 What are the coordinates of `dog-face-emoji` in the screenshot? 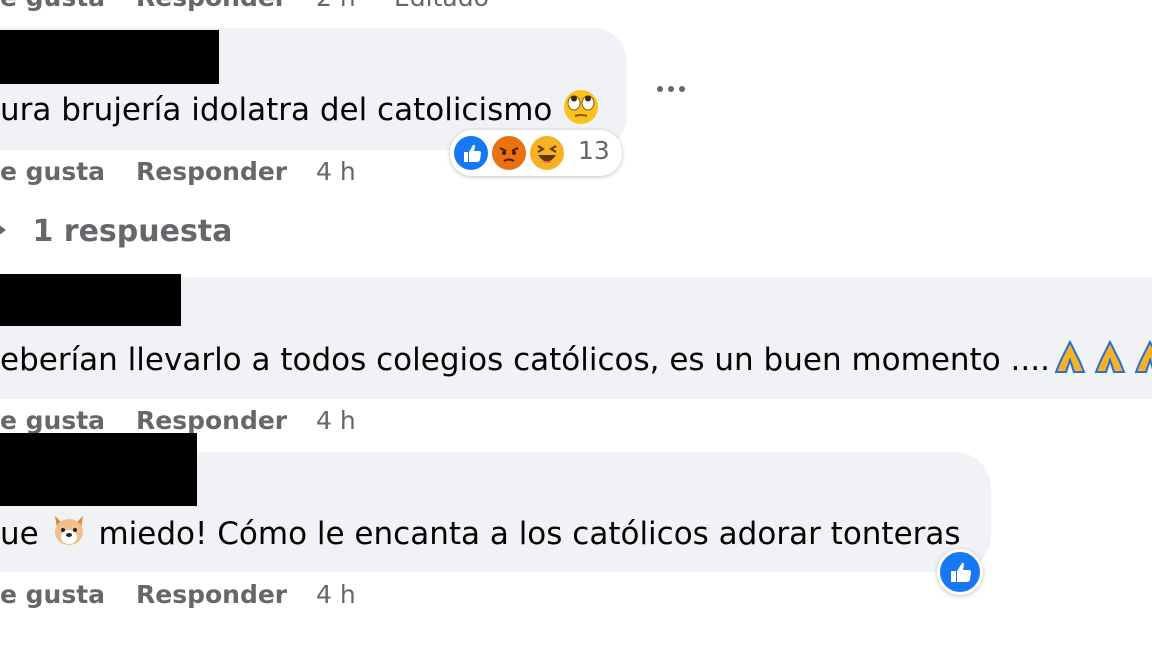 It's located at (69, 535).